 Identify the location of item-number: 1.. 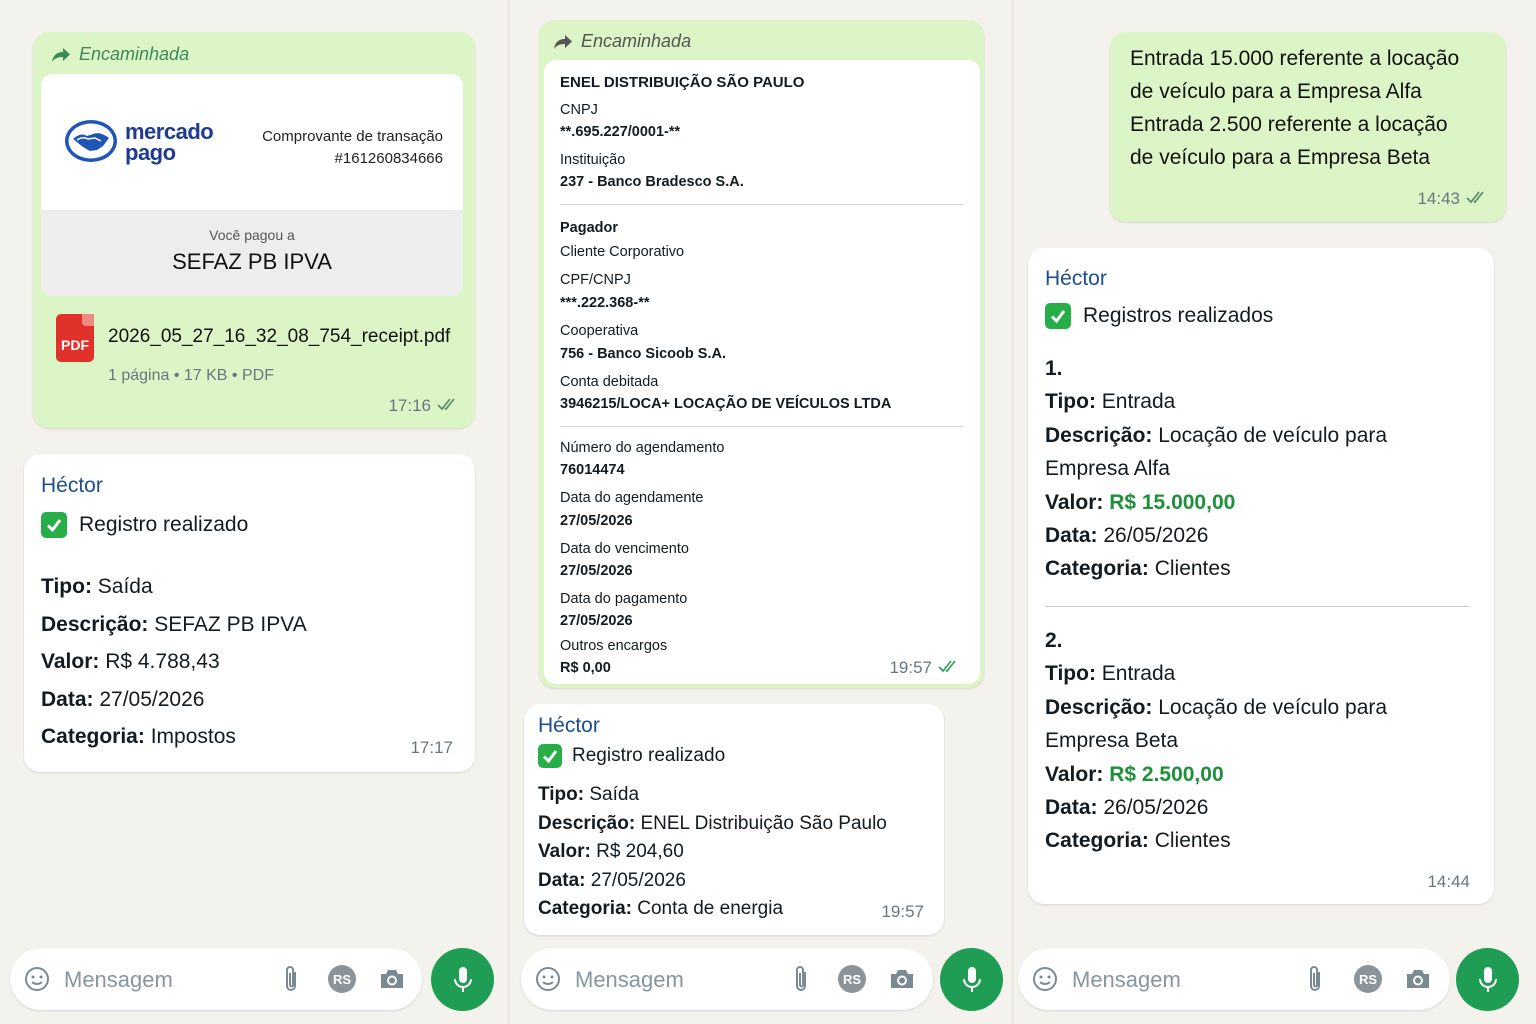
(1054, 368).